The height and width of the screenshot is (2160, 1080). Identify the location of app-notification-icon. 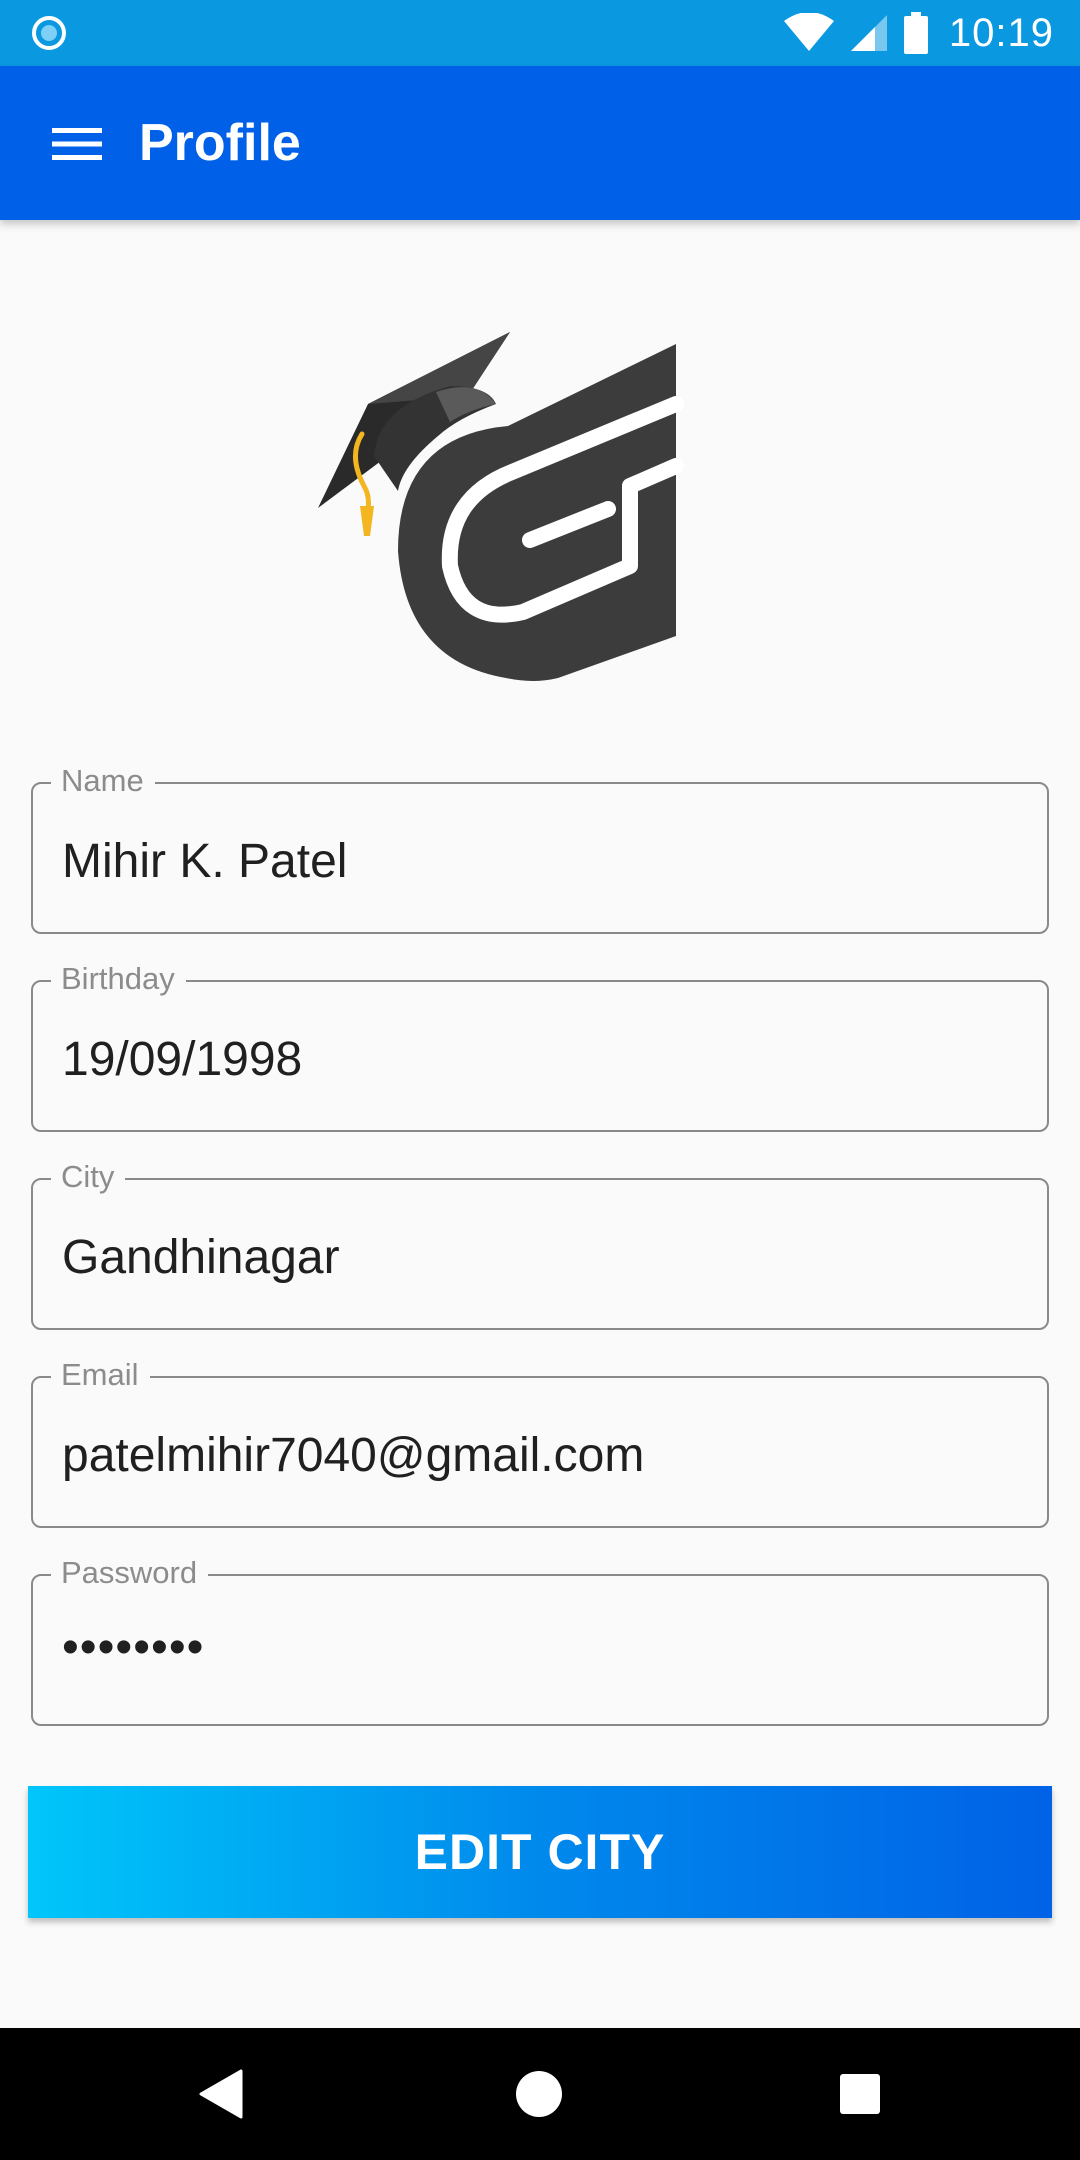
(49, 33).